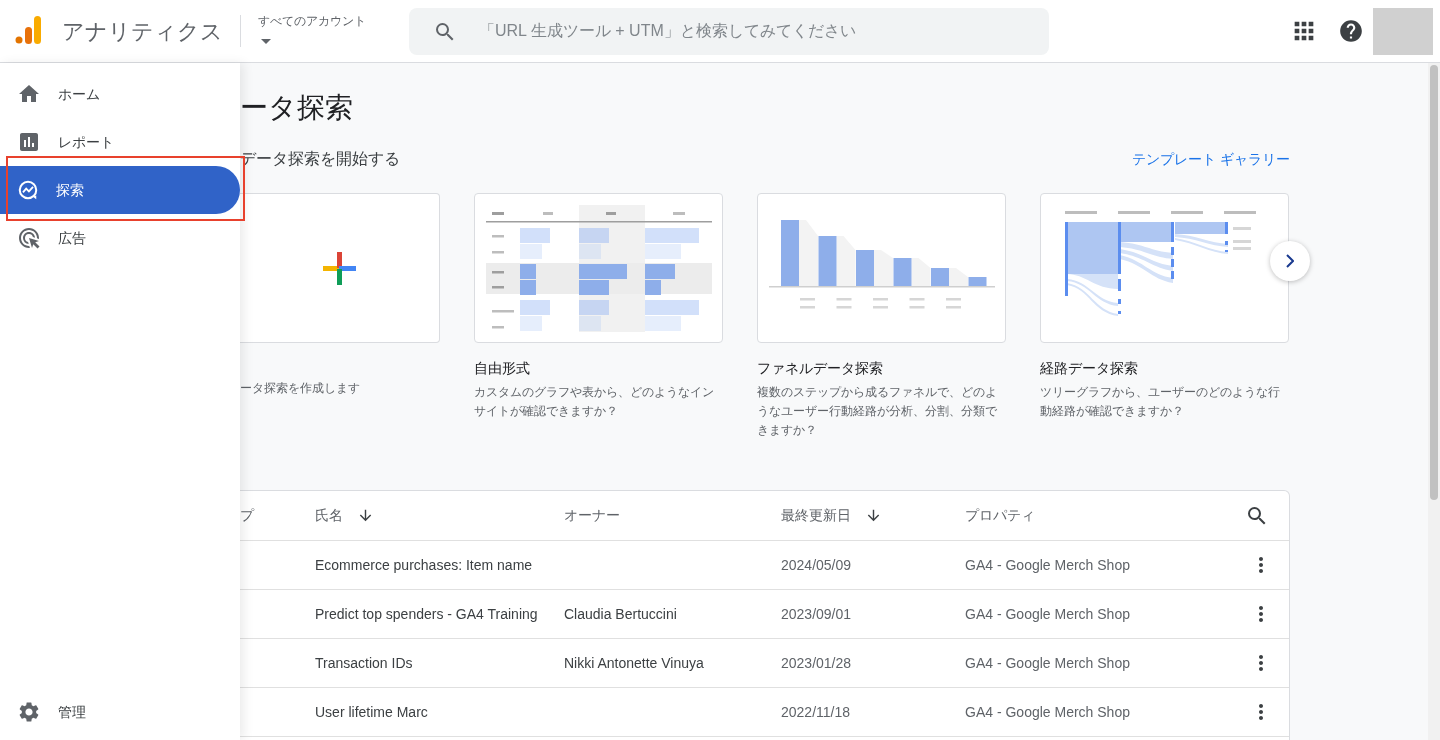 This screenshot has height=740, width=1440. I want to click on table-cell: 2022/11/18, so click(816, 711).